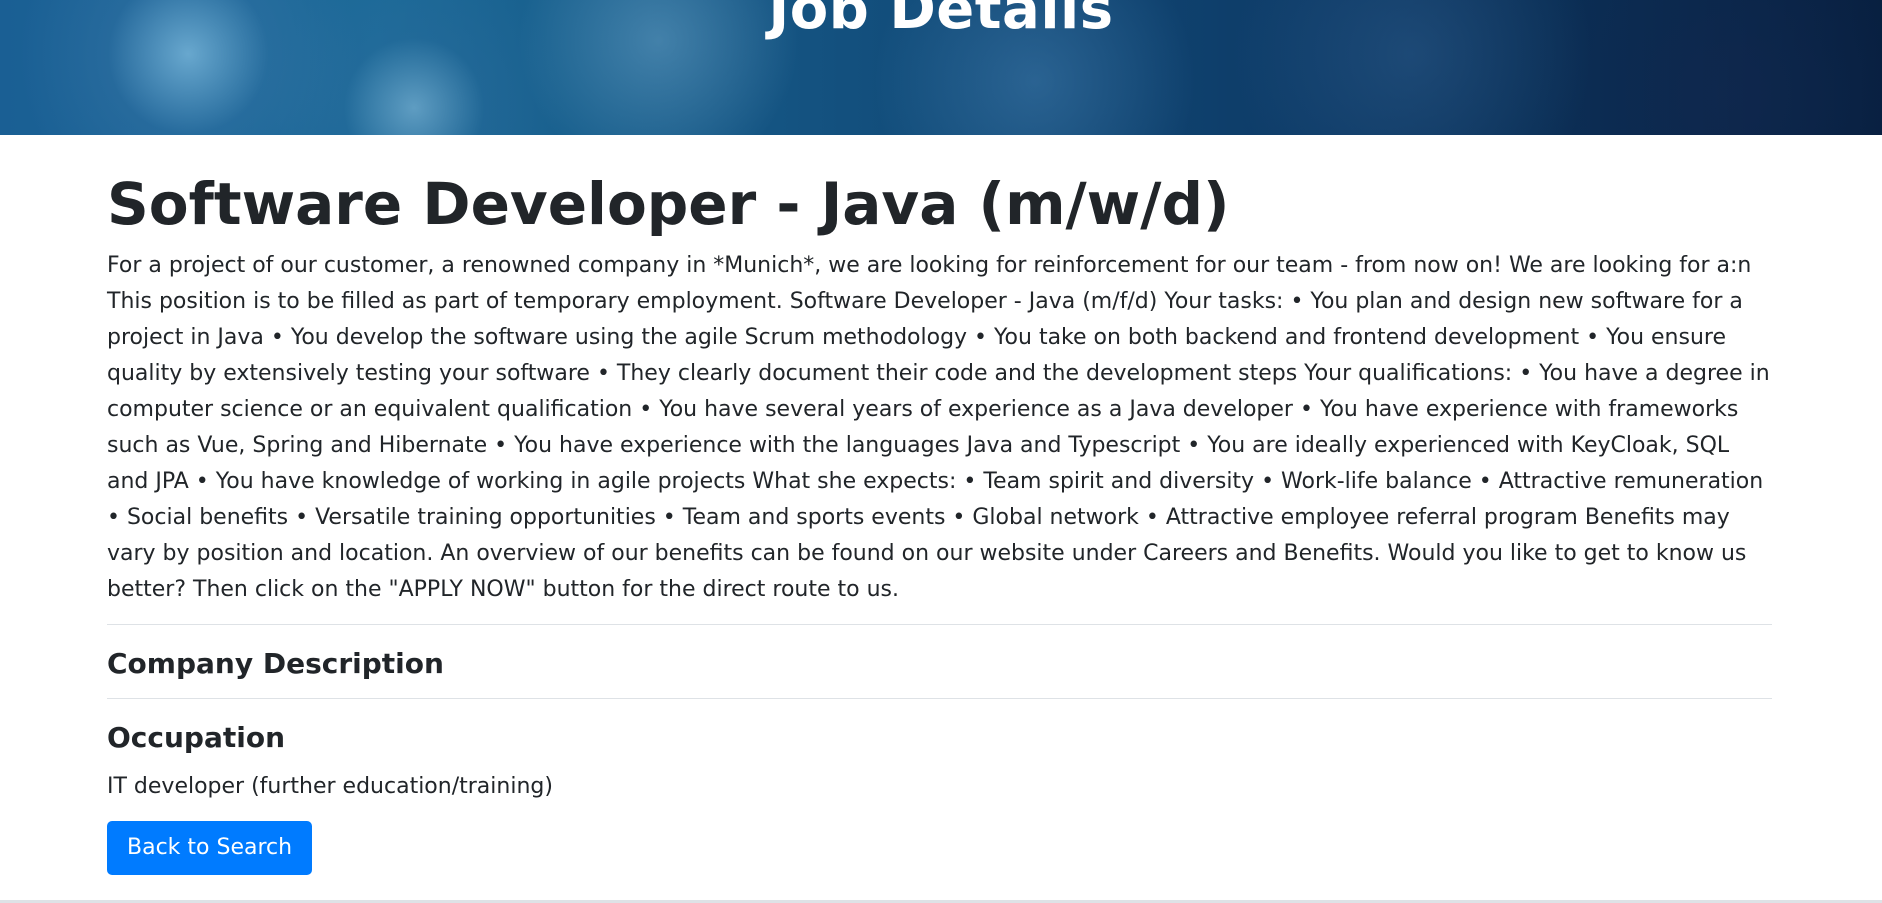 This screenshot has width=1882, height=903. I want to click on occupation-heading: Occupation, so click(196, 738).